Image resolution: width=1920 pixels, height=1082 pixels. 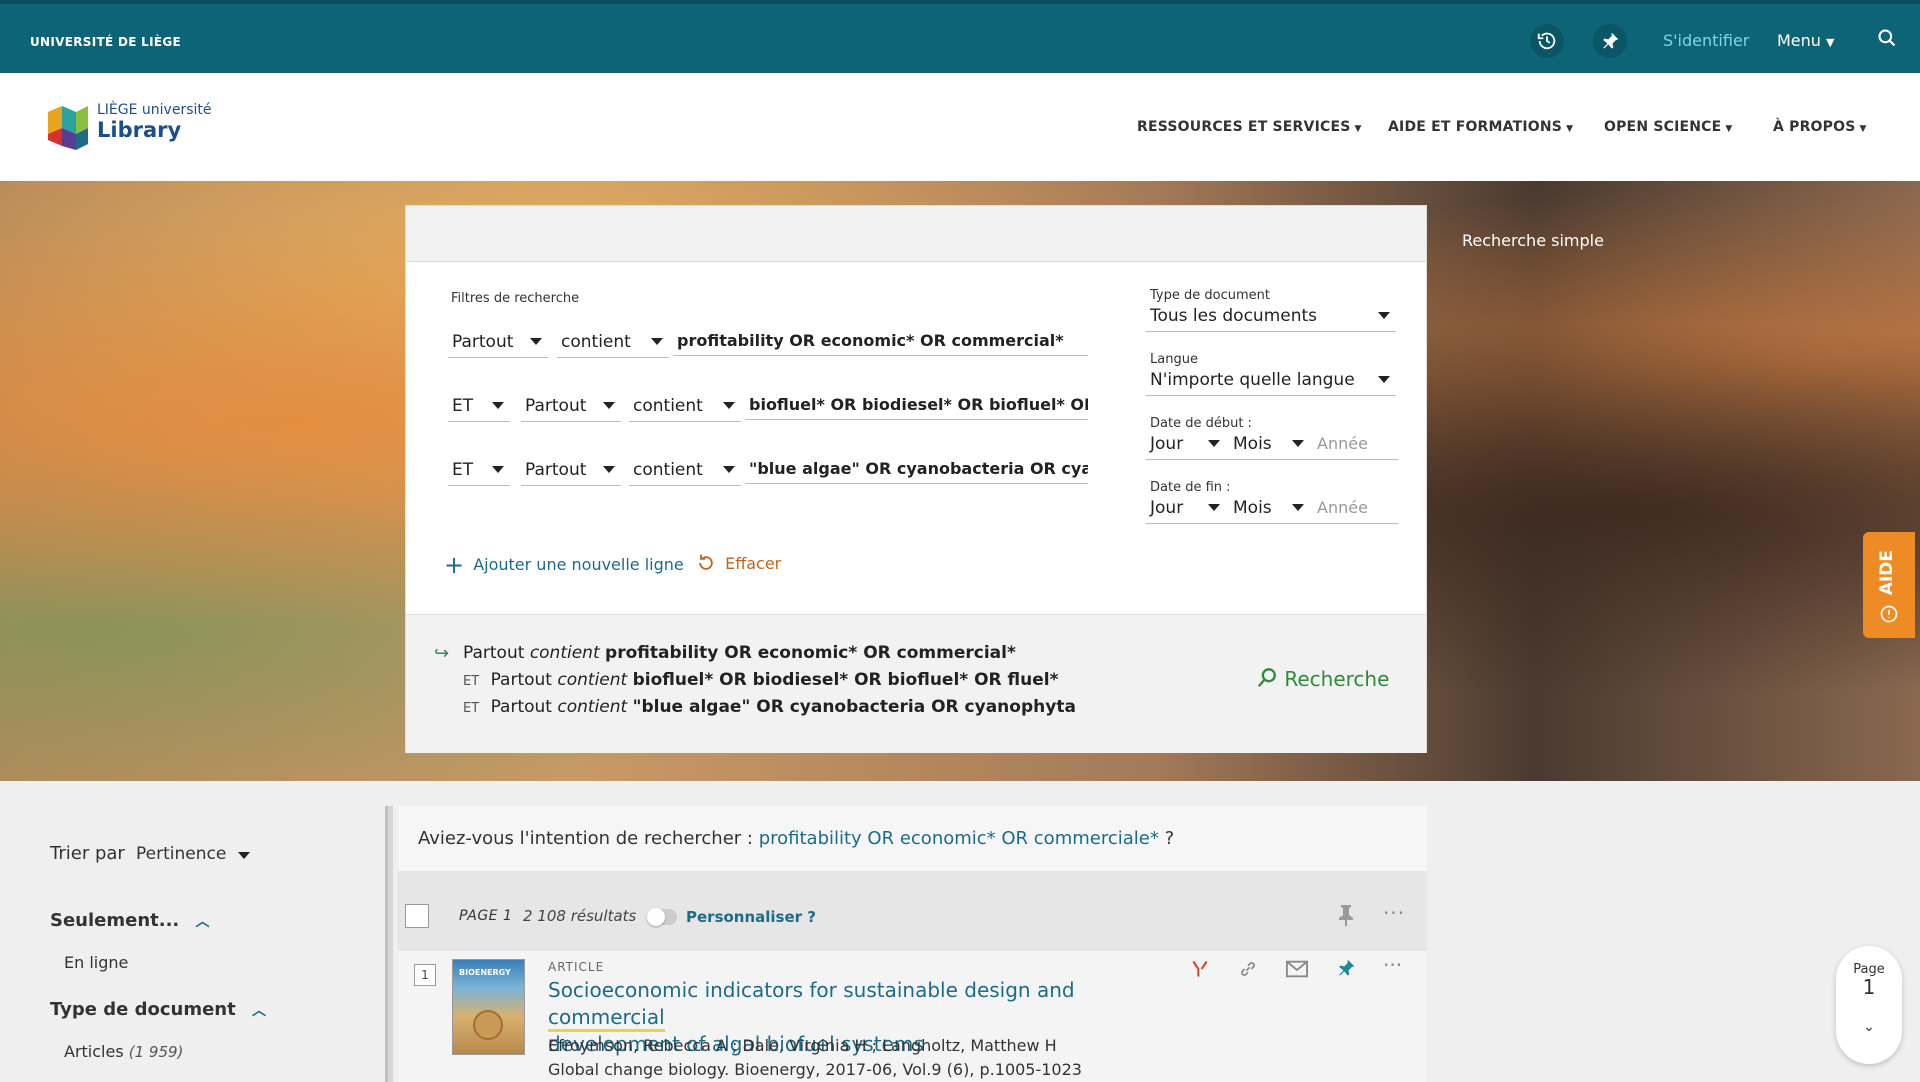 What do you see at coordinates (94, 1051) in the screenshot?
I see `facet-label: Articles` at bounding box center [94, 1051].